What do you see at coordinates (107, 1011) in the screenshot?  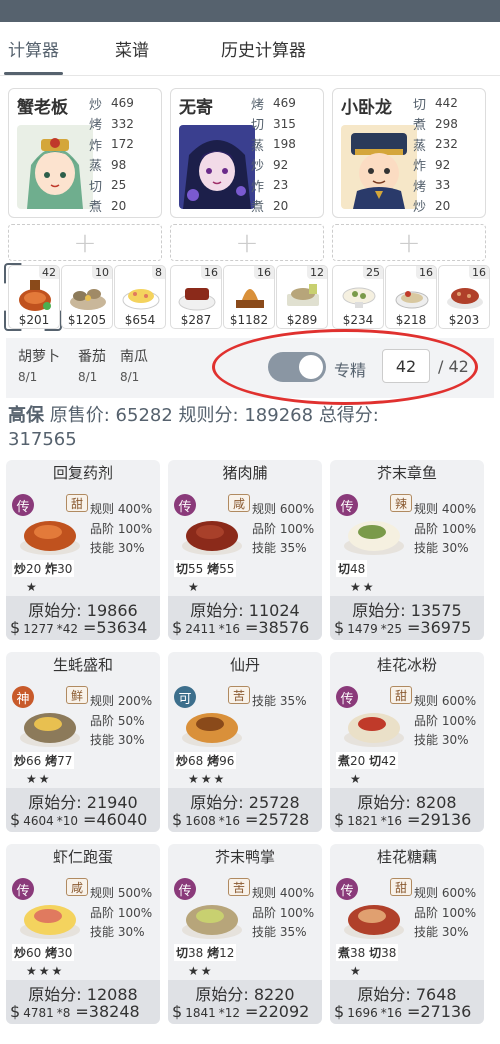 I see `result-score: =38248` at bounding box center [107, 1011].